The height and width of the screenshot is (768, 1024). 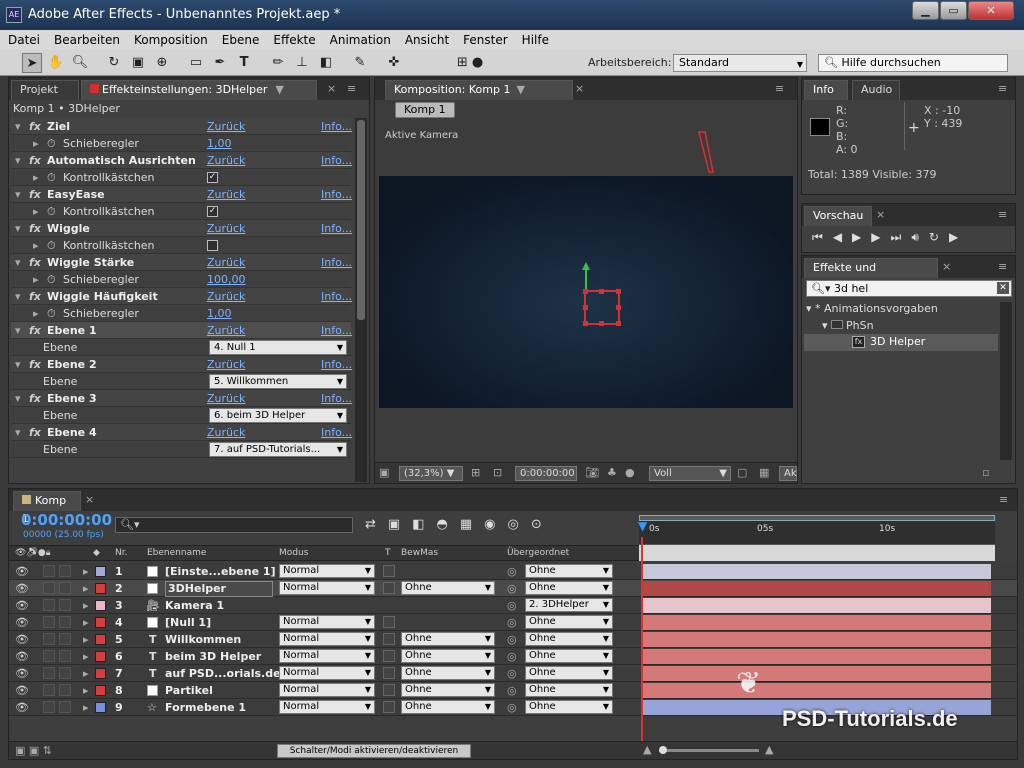 What do you see at coordinates (838, 216) in the screenshot?
I see `tab-preview: Vorschau` at bounding box center [838, 216].